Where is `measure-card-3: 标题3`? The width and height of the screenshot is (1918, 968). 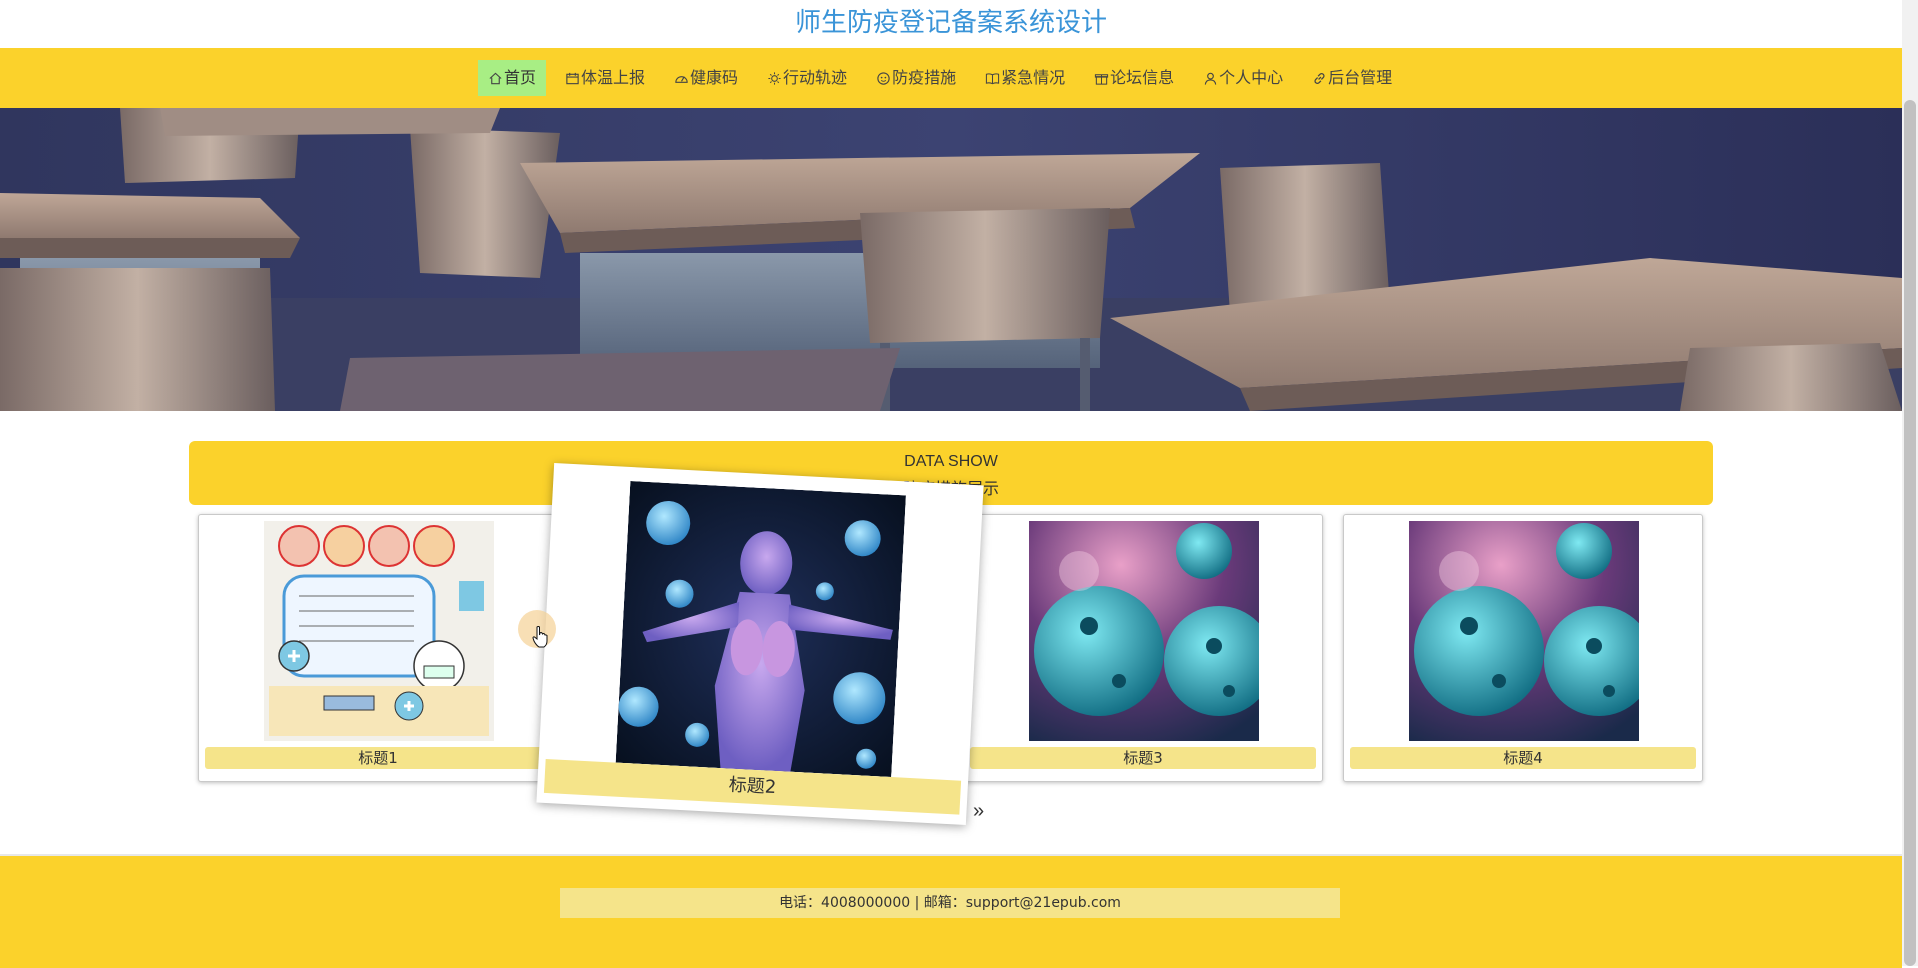 measure-card-3: 标题3 is located at coordinates (1143, 648).